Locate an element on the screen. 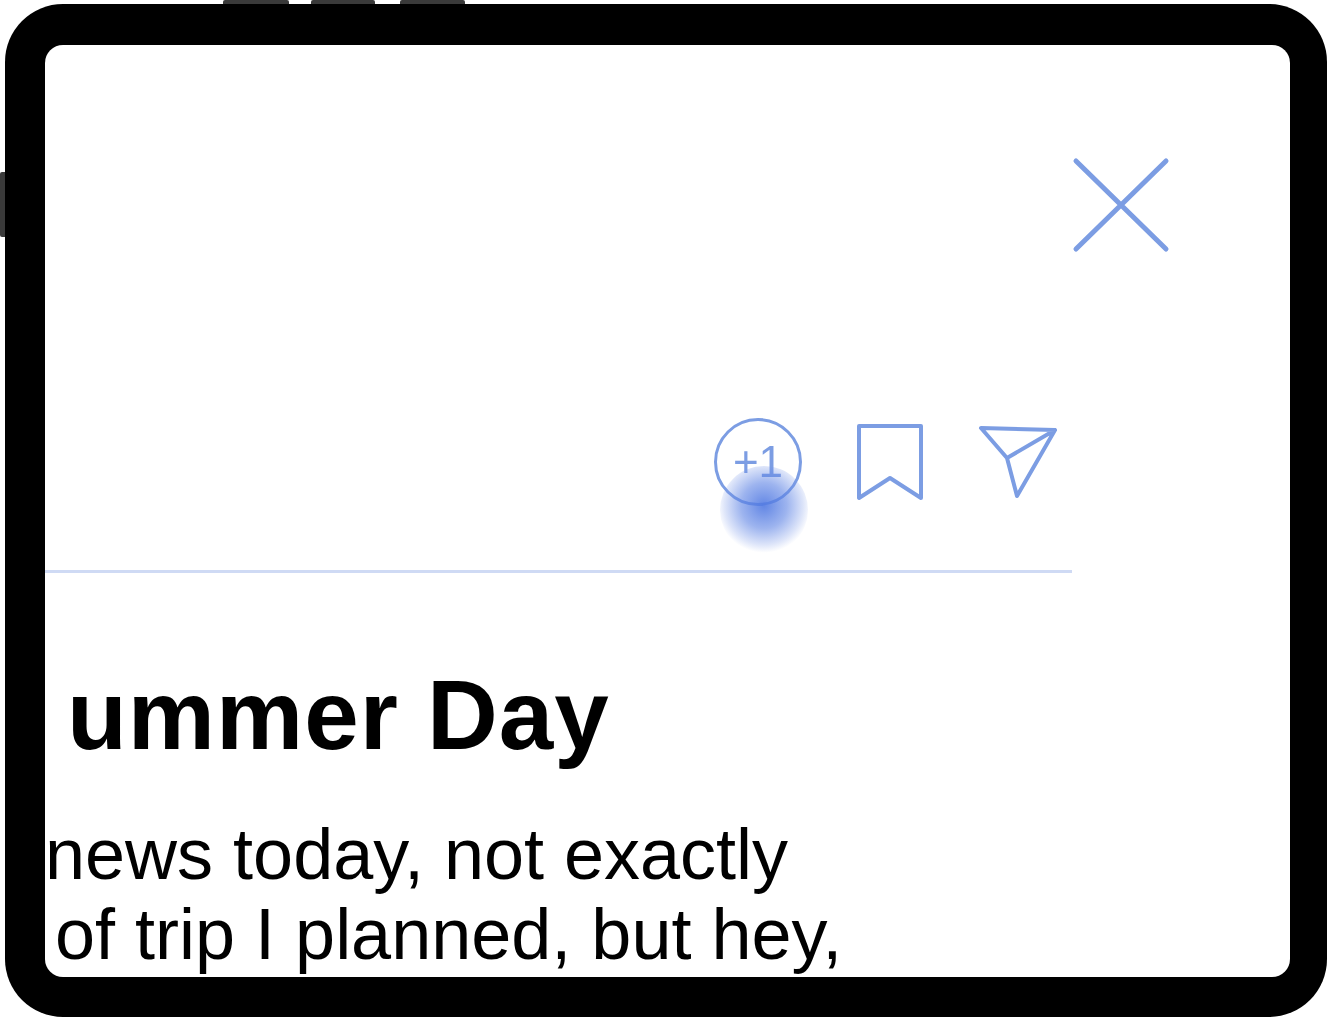  close-button is located at coordinates (1121, 205).